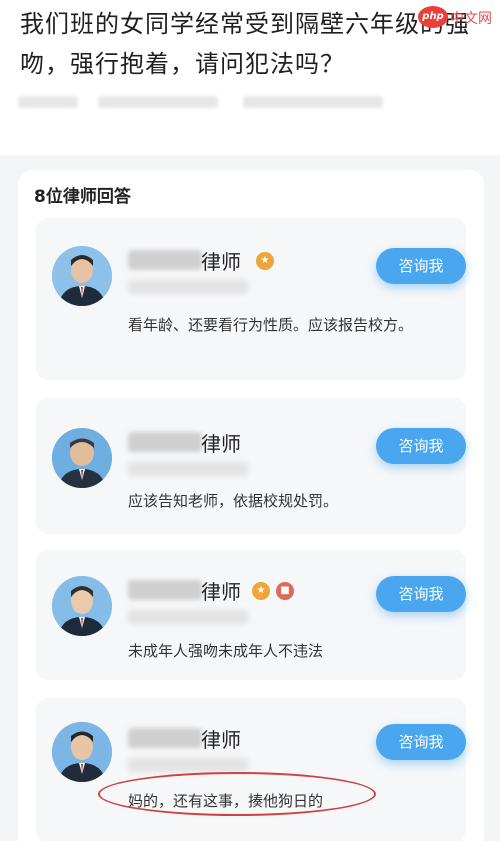 The width and height of the screenshot is (500, 841). Describe the element at coordinates (233, 501) in the screenshot. I see `answer-text: 应该告知老师，依据校规处罚。` at that location.